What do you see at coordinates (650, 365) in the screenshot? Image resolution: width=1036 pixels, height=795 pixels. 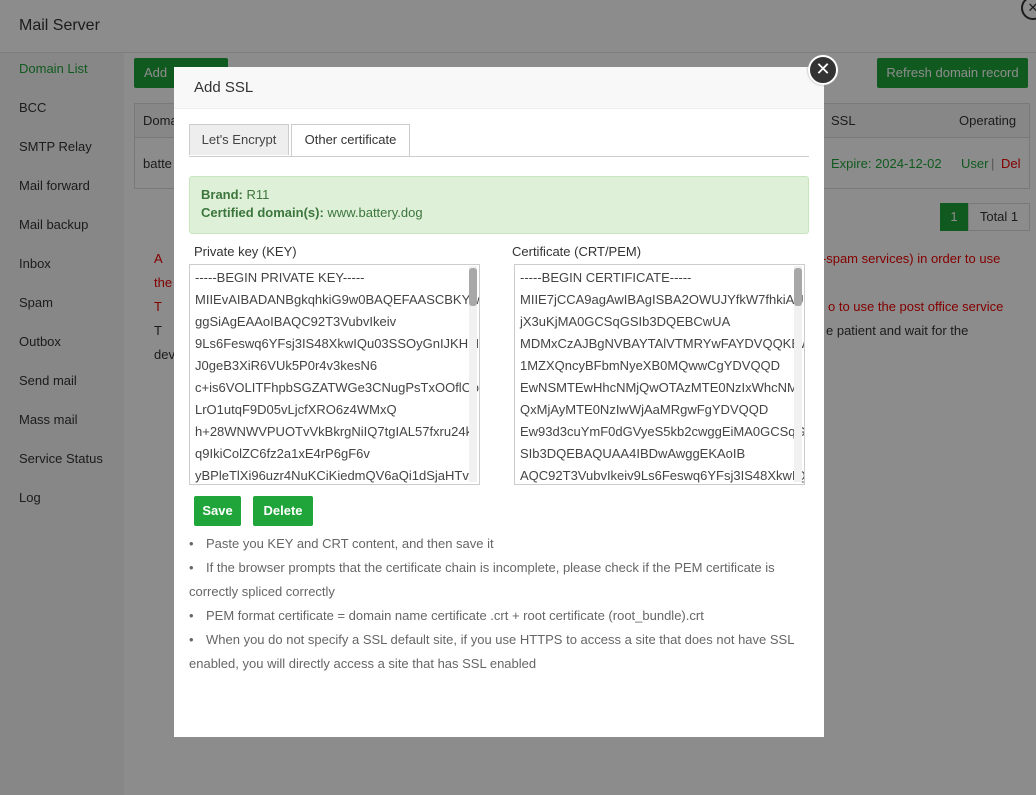 I see `cert-line: 1MZXQncyBFbmNyeXB0MQwwCgYDVQQD` at bounding box center [650, 365].